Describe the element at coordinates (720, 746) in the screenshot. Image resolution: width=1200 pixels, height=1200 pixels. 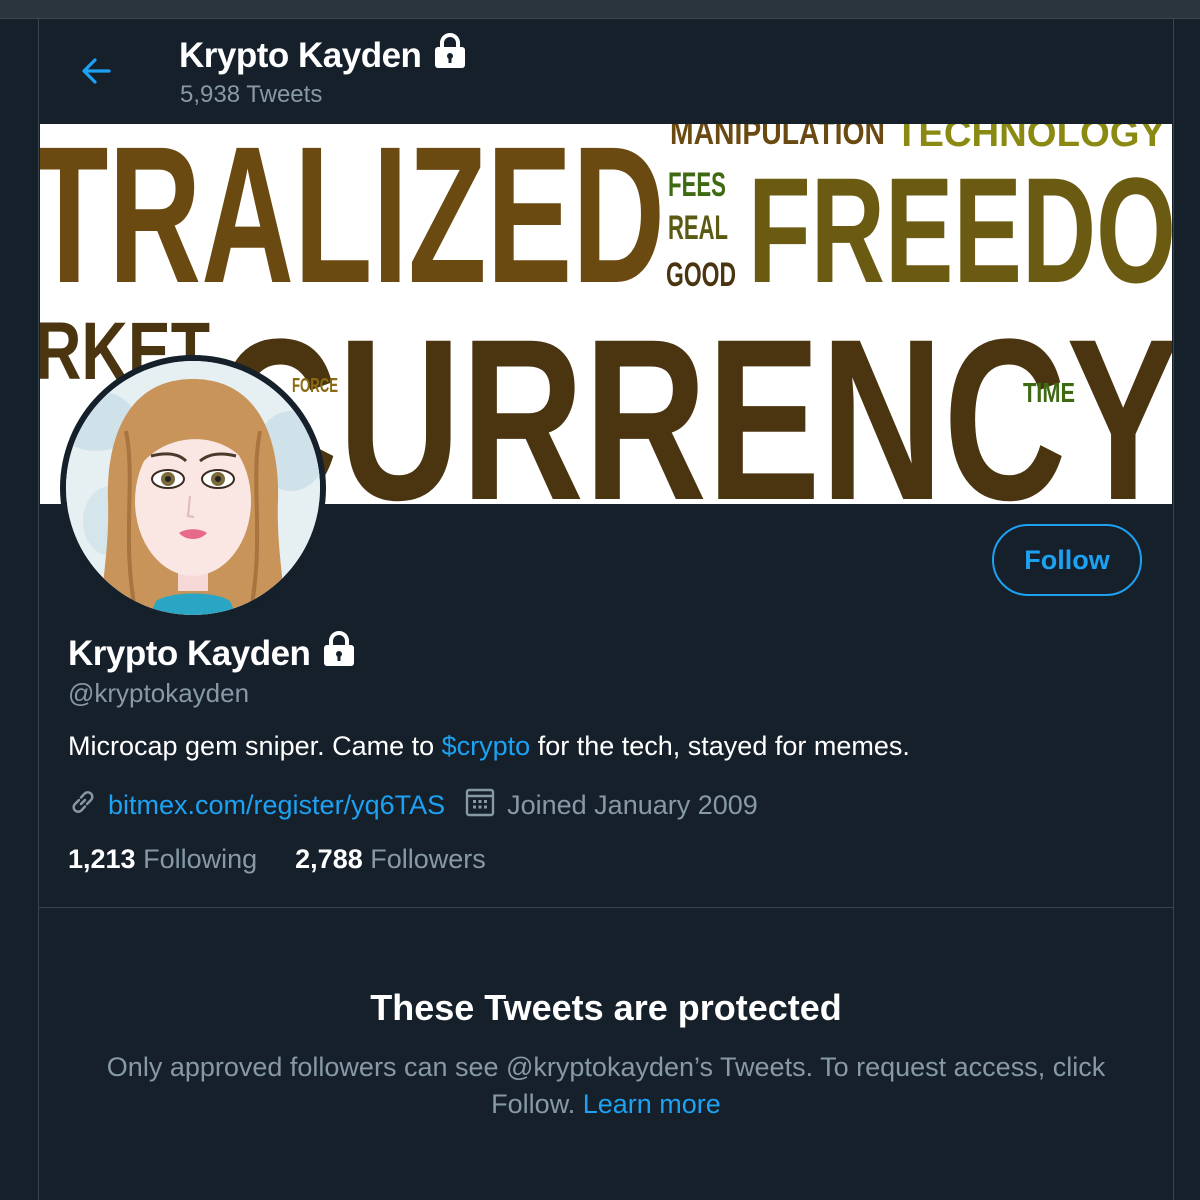
I see `bio-text-end: for the tech, stayed for memes.` at that location.